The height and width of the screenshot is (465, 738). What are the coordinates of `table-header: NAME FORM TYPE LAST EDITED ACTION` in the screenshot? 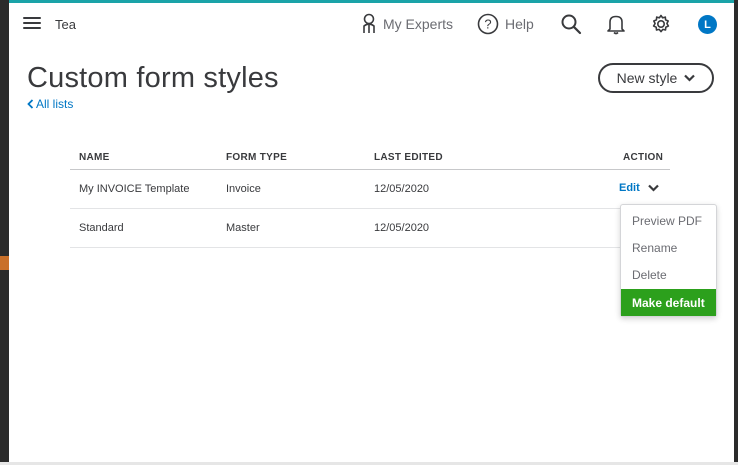 It's located at (370, 160).